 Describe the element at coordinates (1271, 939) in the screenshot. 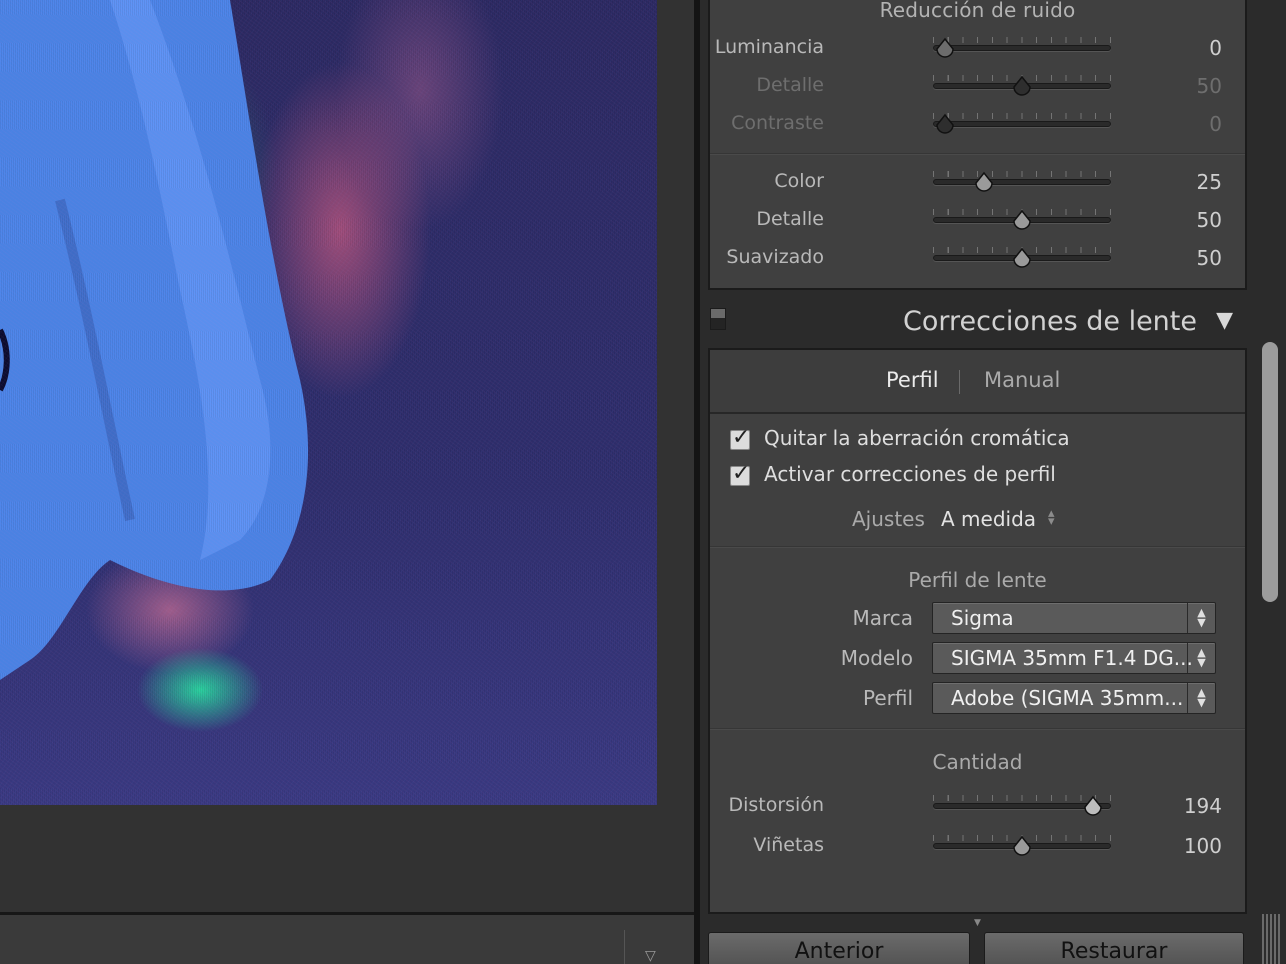

I see `resize-grip` at that location.